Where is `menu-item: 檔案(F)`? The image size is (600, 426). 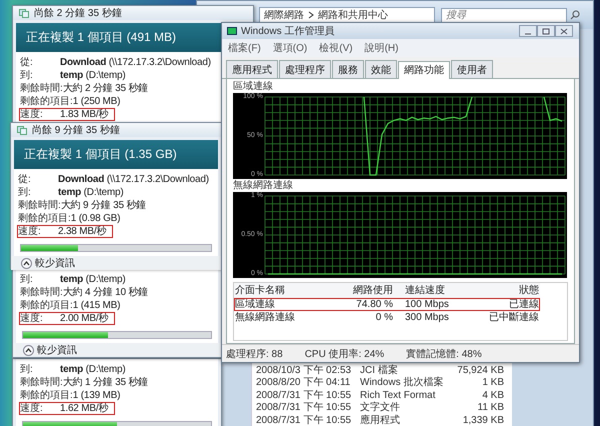
menu-item: 檔案(F) is located at coordinates (244, 48).